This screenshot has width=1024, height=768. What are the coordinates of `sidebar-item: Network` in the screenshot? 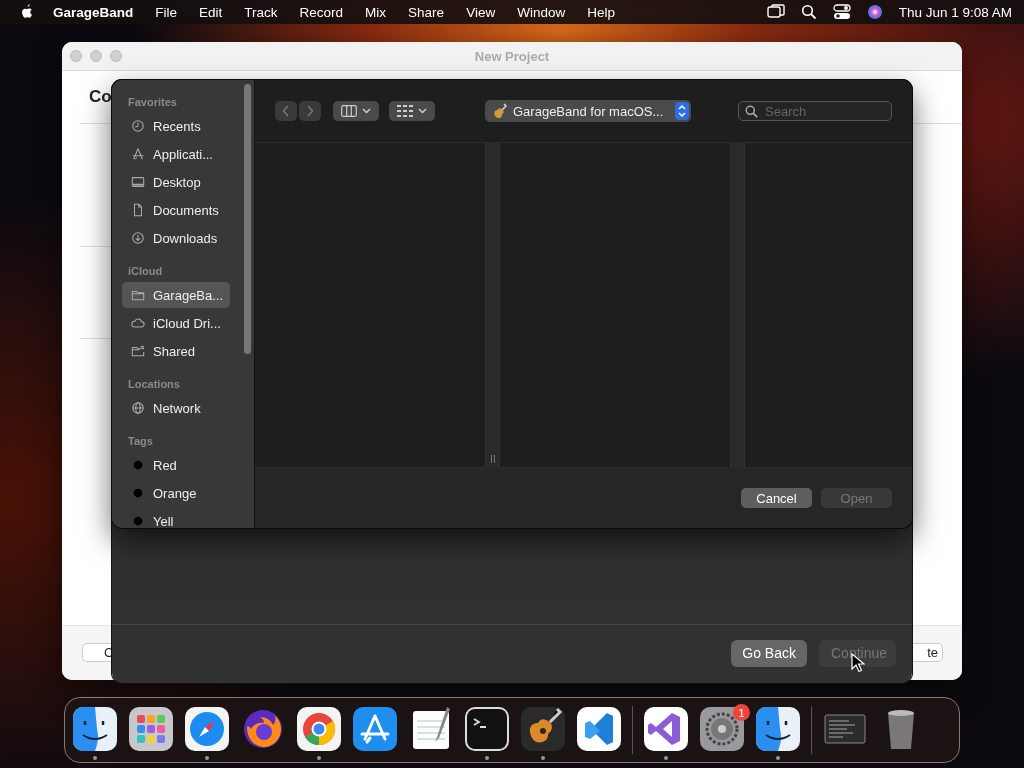 It's located at (176, 408).